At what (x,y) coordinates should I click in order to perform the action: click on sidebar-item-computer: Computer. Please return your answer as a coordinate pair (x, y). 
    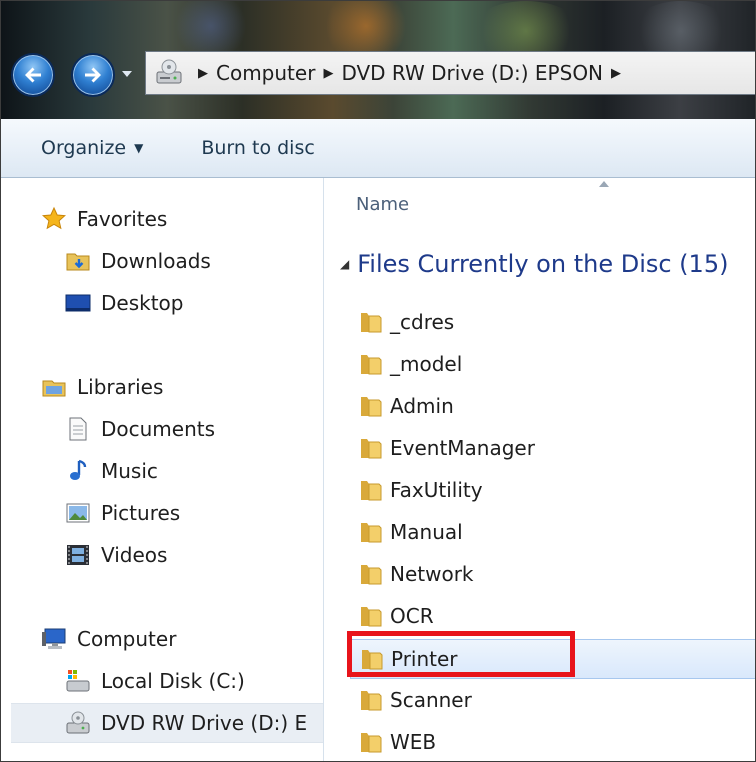
    Looking at the image, I should click on (108, 639).